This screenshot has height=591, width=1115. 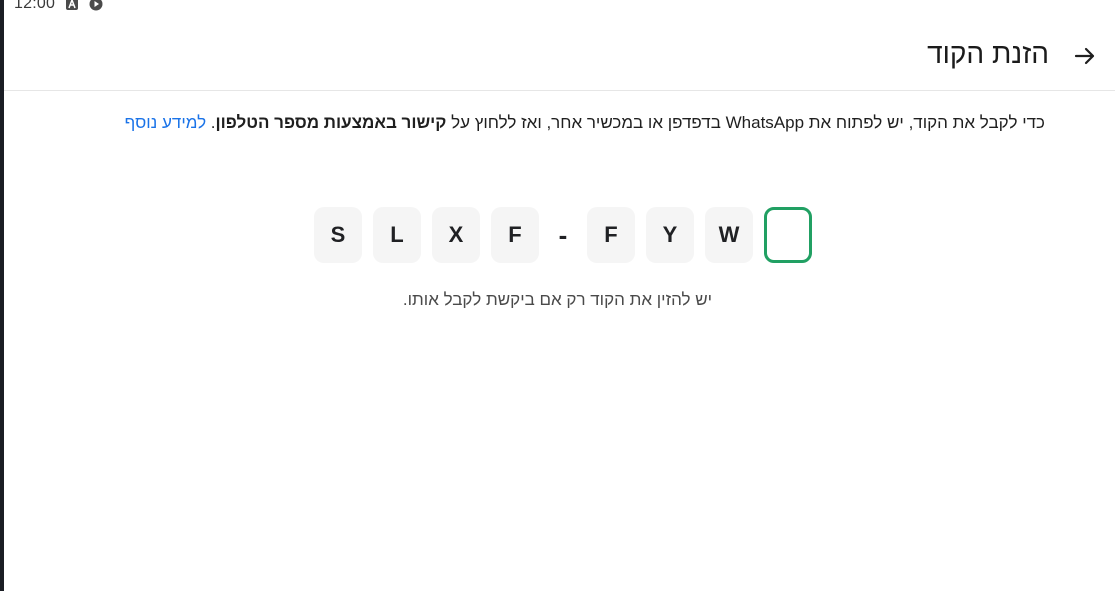 I want to click on play-icon, so click(x=96, y=5).